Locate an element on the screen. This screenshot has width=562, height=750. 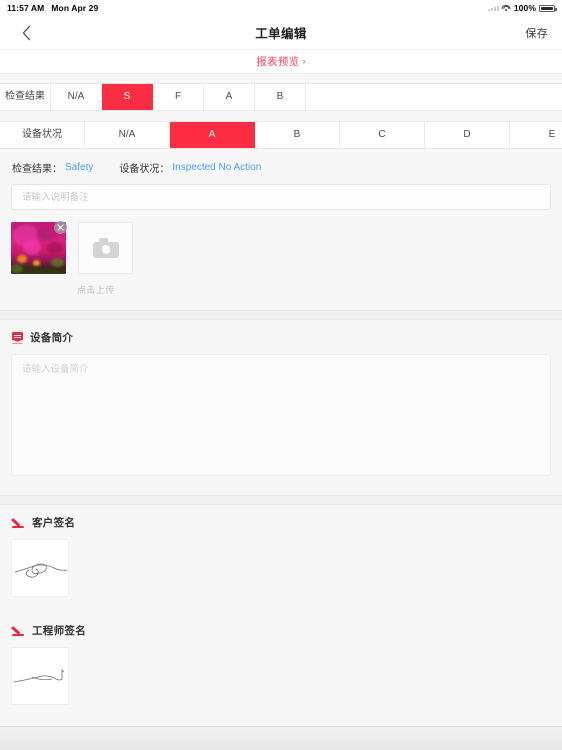
check-result-option-na: N/A is located at coordinates (76, 97).